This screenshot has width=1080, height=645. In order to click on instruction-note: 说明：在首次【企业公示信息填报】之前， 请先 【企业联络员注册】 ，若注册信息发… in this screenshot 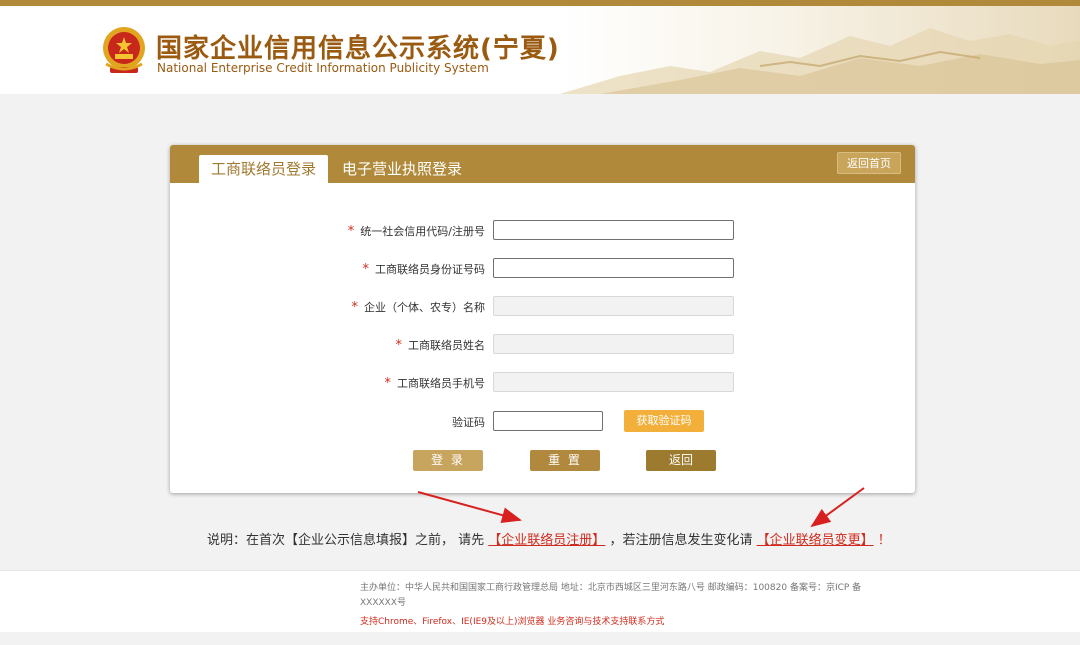, I will do `click(549, 538)`.